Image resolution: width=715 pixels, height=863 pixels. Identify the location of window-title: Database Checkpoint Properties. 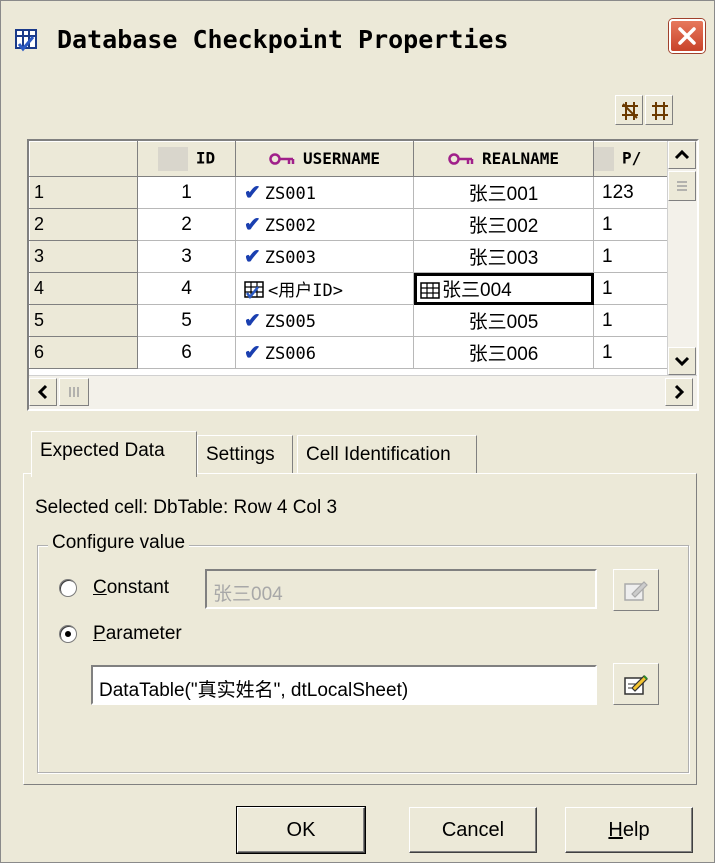
(283, 39).